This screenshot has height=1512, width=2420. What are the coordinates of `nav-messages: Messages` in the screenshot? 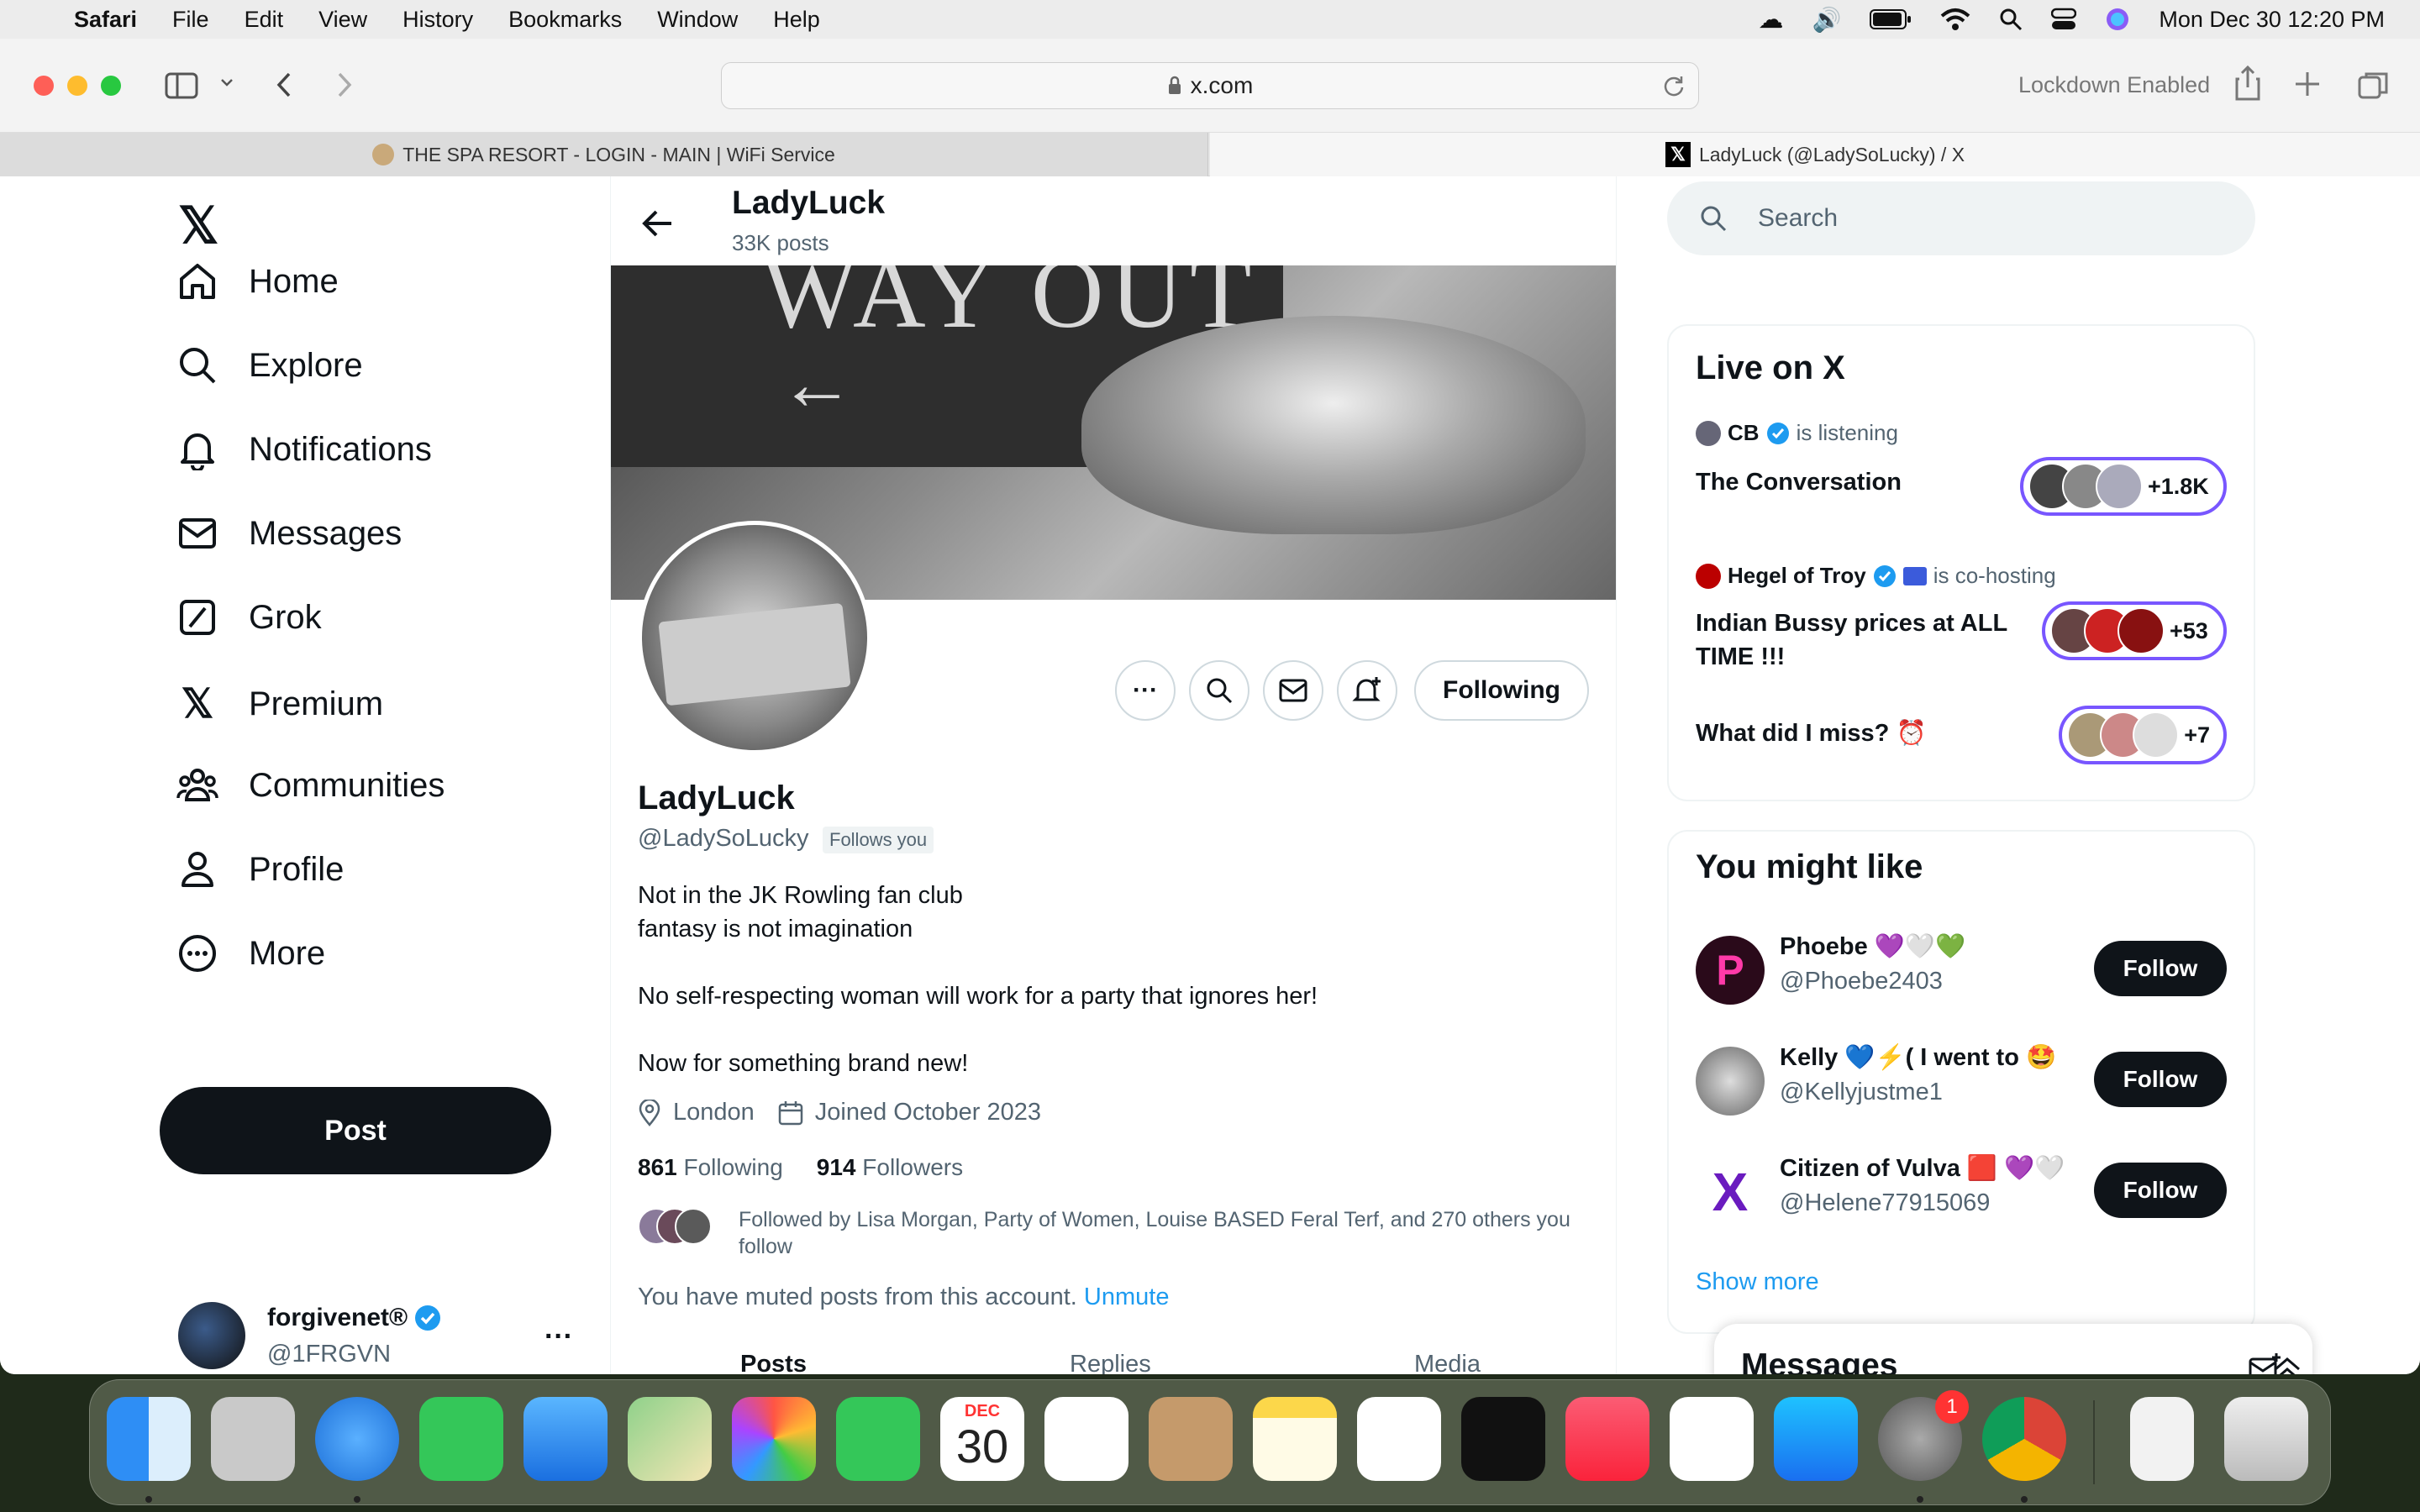 It's located at (289, 533).